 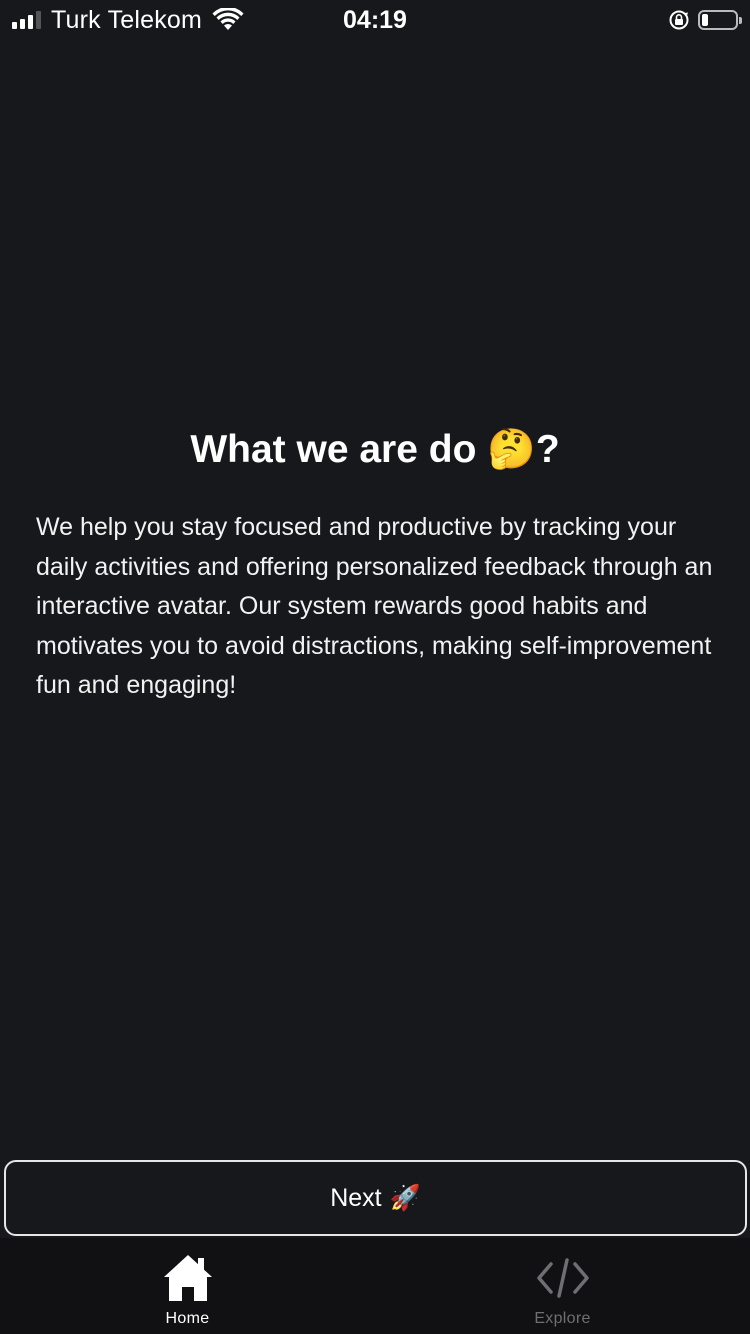 I want to click on tab-explore: Explore, so click(x=562, y=1286).